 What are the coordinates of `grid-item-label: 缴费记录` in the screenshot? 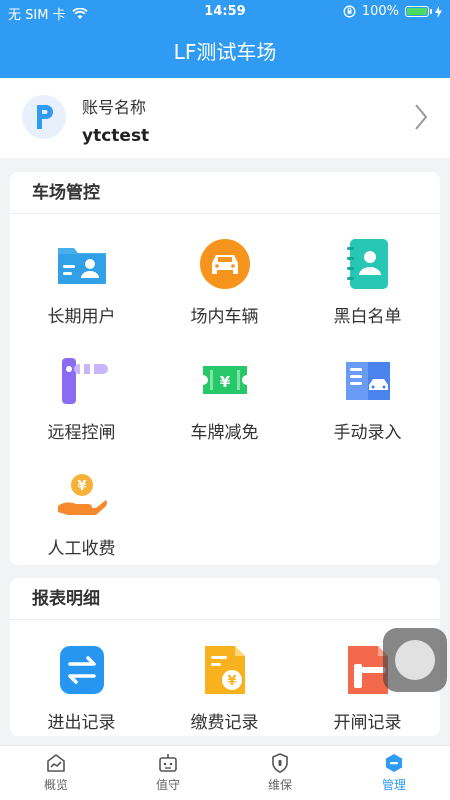 It's located at (224, 723).